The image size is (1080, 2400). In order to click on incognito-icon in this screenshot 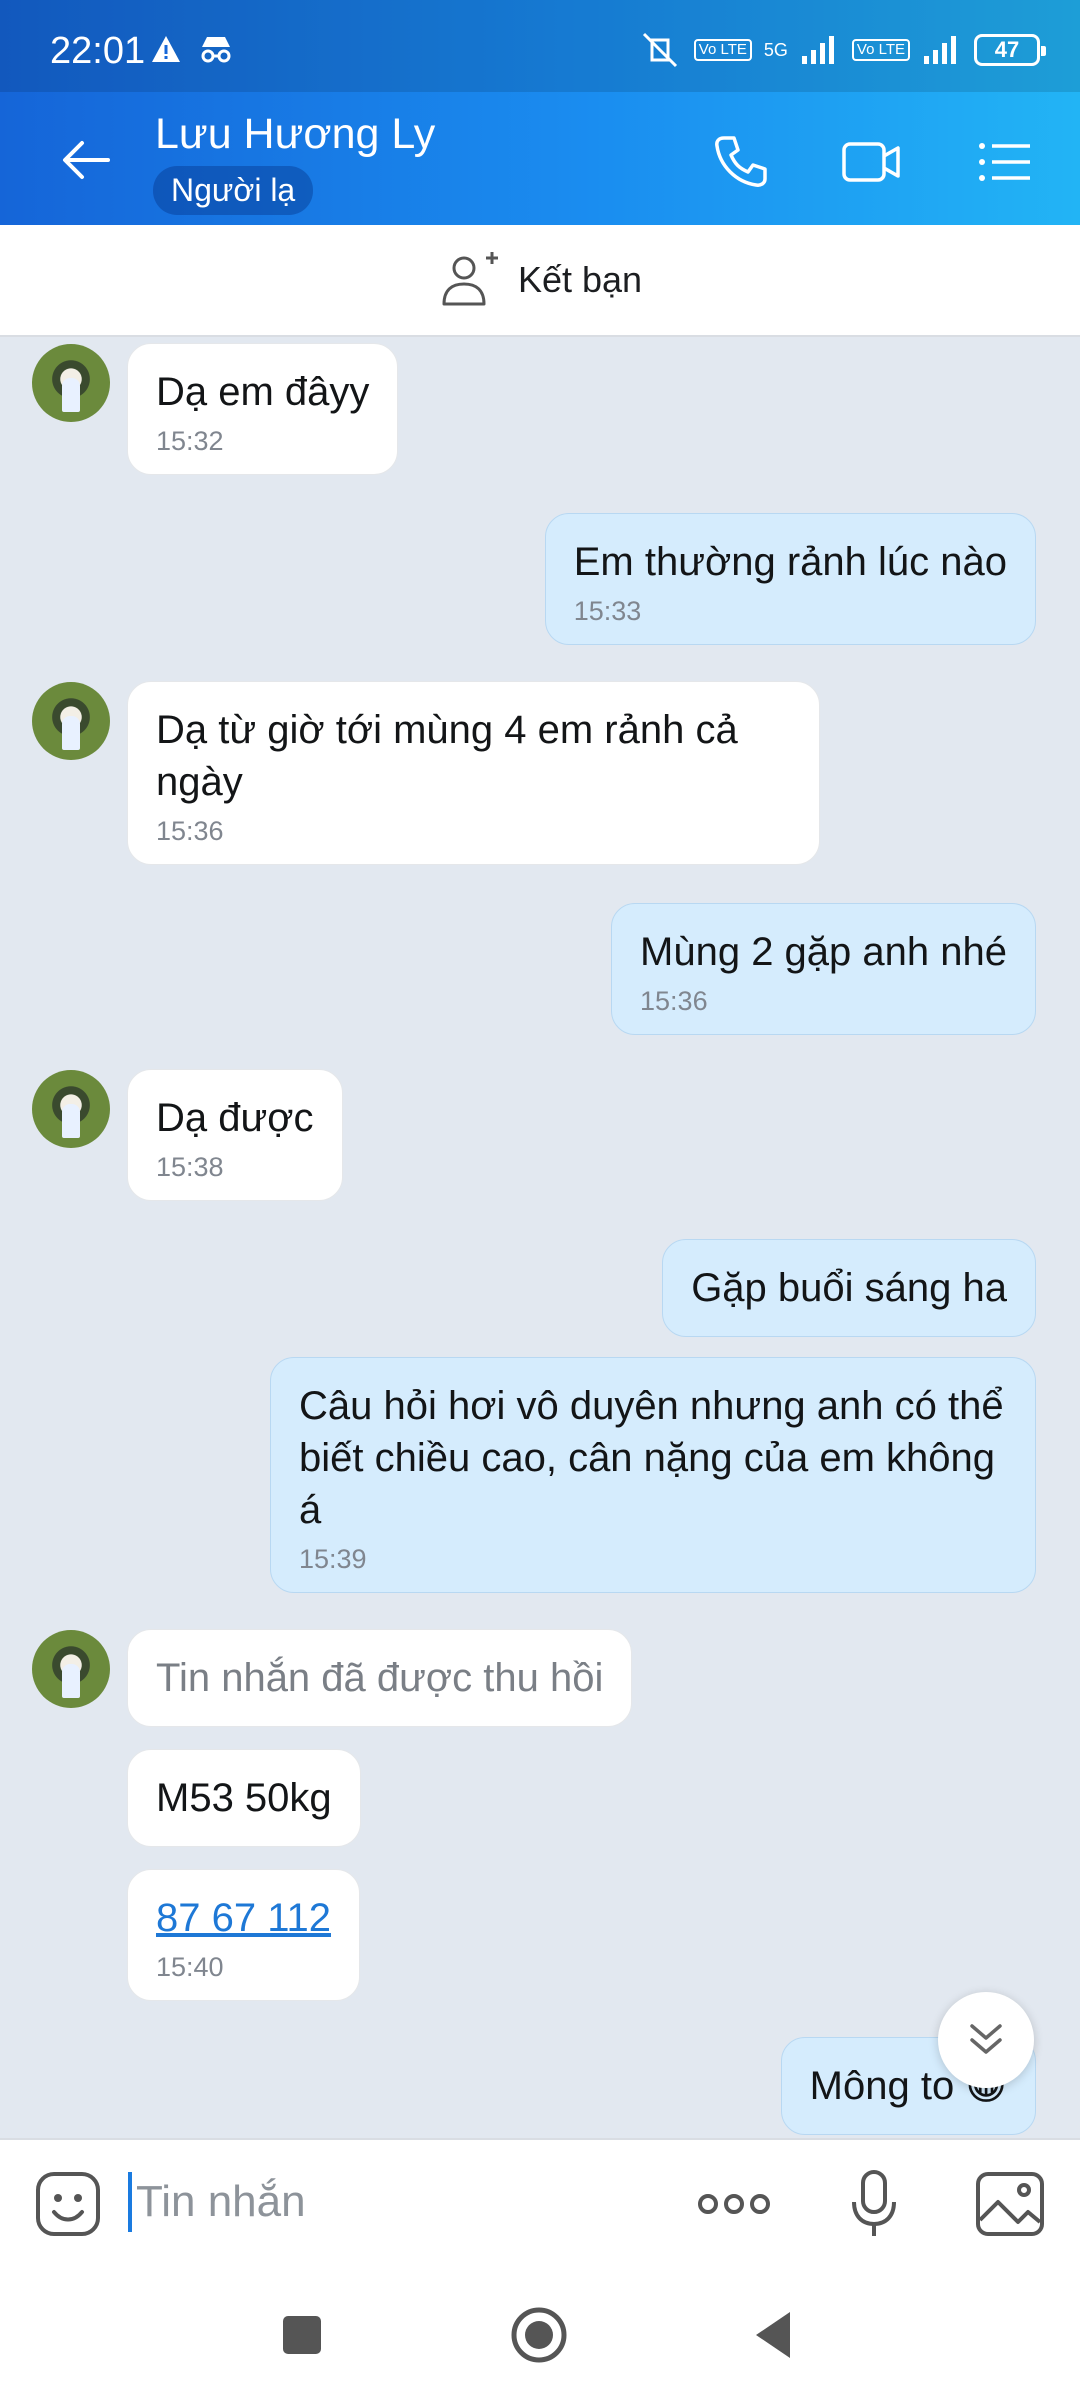, I will do `click(216, 50)`.